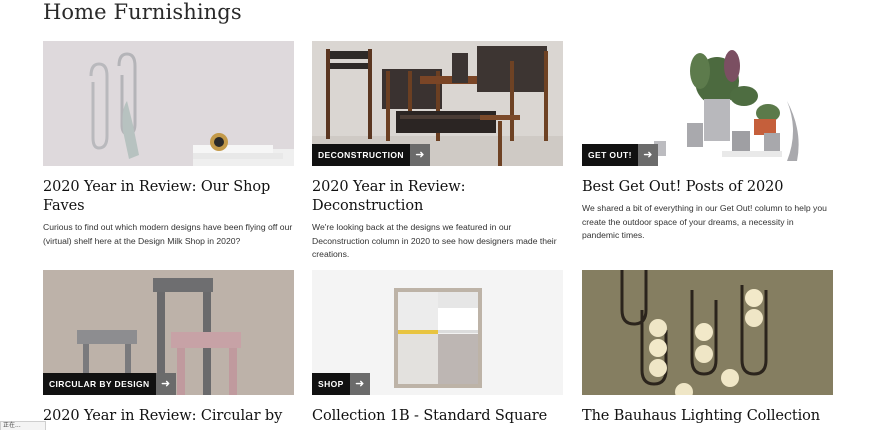  What do you see at coordinates (361, 155) in the screenshot?
I see `tag-label: DECONSTRUCTION` at bounding box center [361, 155].